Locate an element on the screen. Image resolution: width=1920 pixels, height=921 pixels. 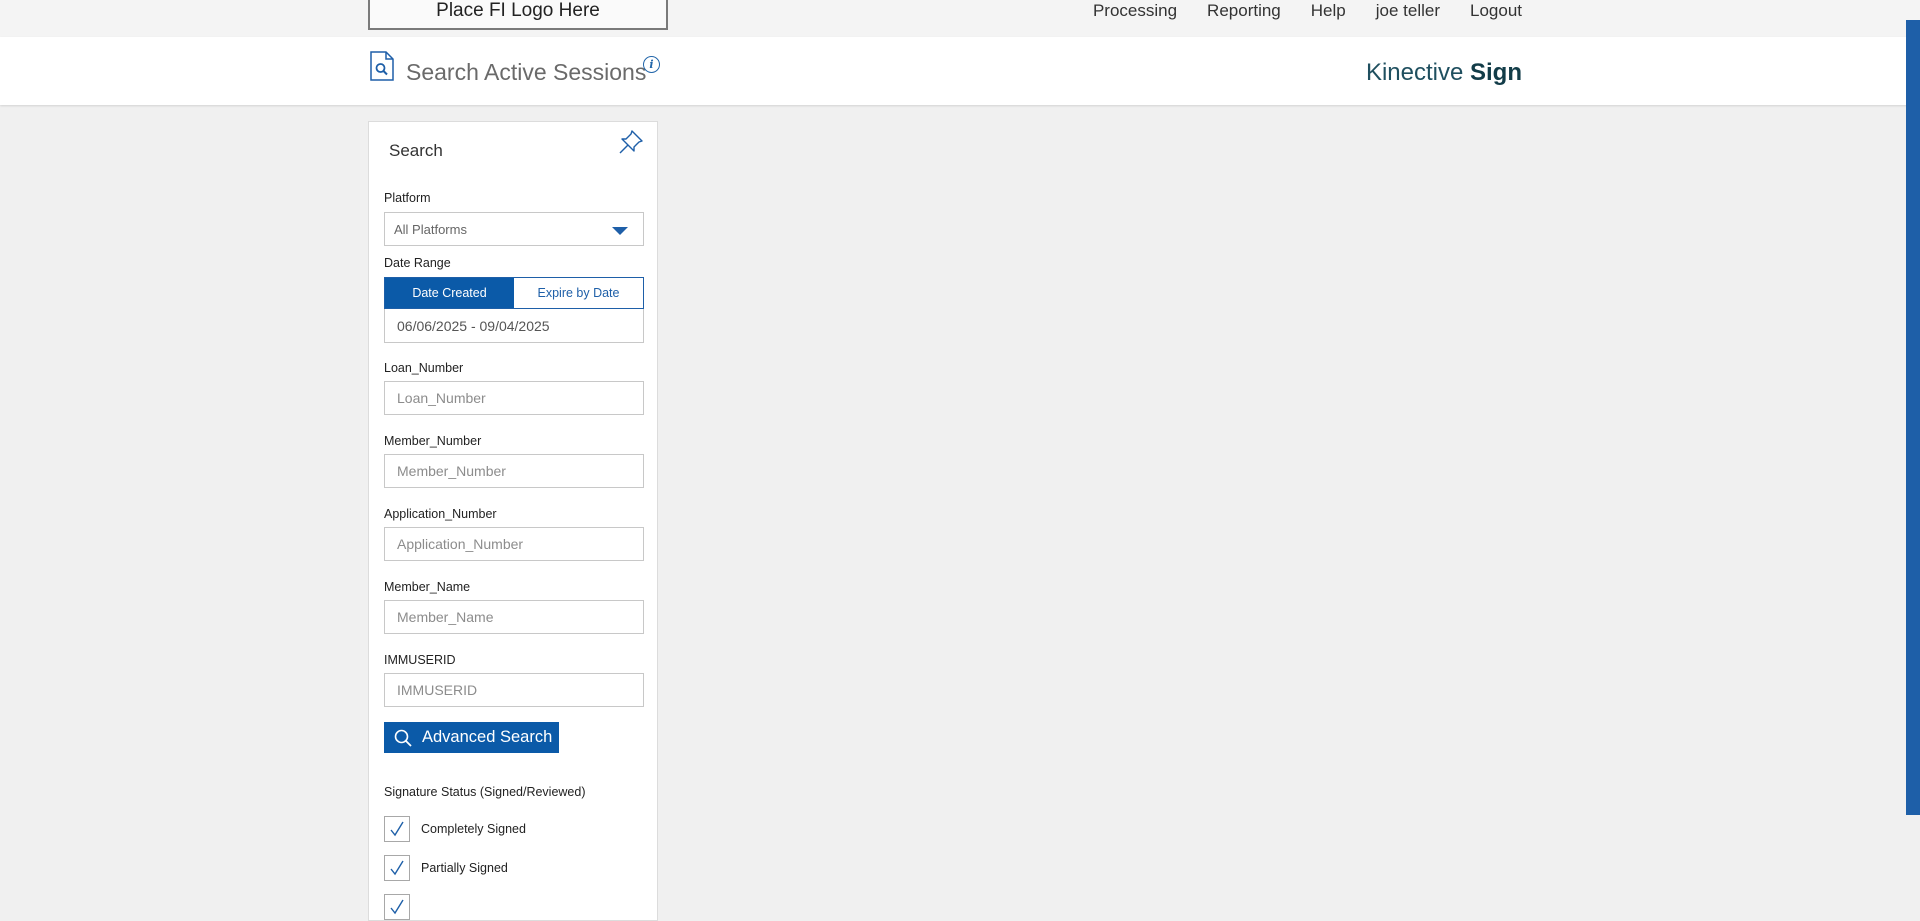
date-range-input: 06/06/2025 - 09/04/2025 is located at coordinates (514, 326).